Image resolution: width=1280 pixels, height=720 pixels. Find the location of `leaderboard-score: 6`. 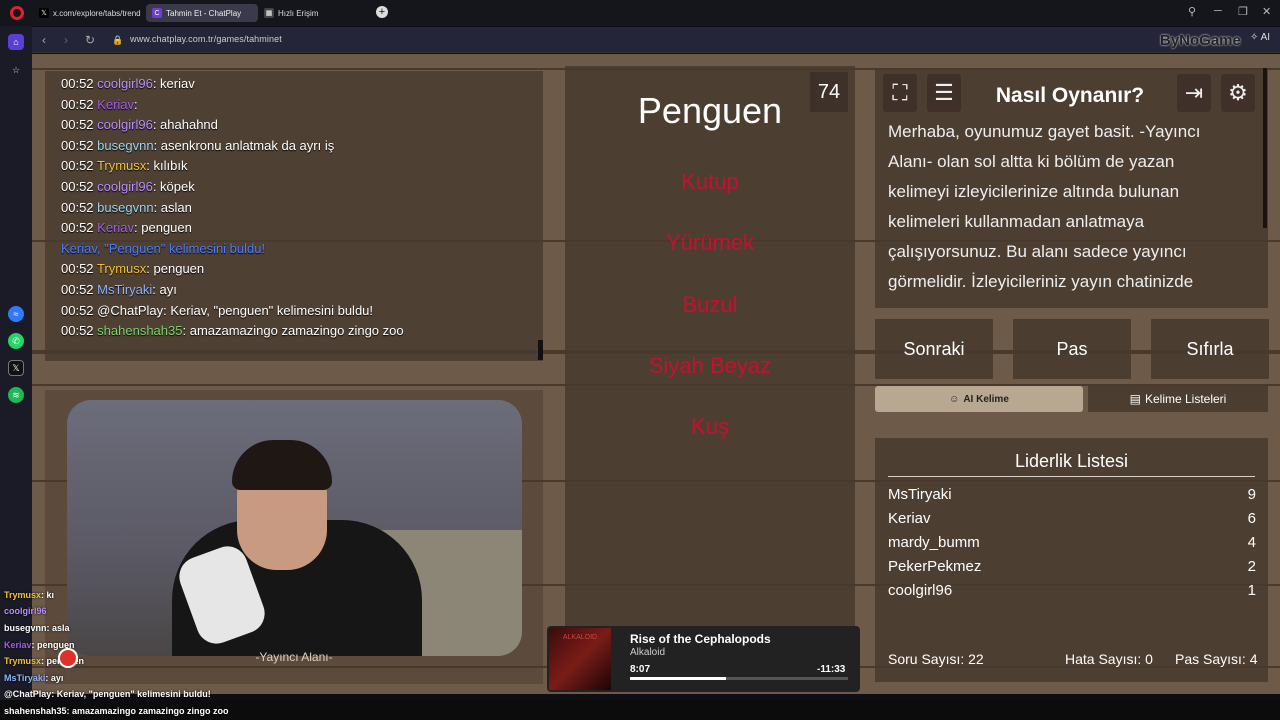

leaderboard-score: 6 is located at coordinates (1251, 518).